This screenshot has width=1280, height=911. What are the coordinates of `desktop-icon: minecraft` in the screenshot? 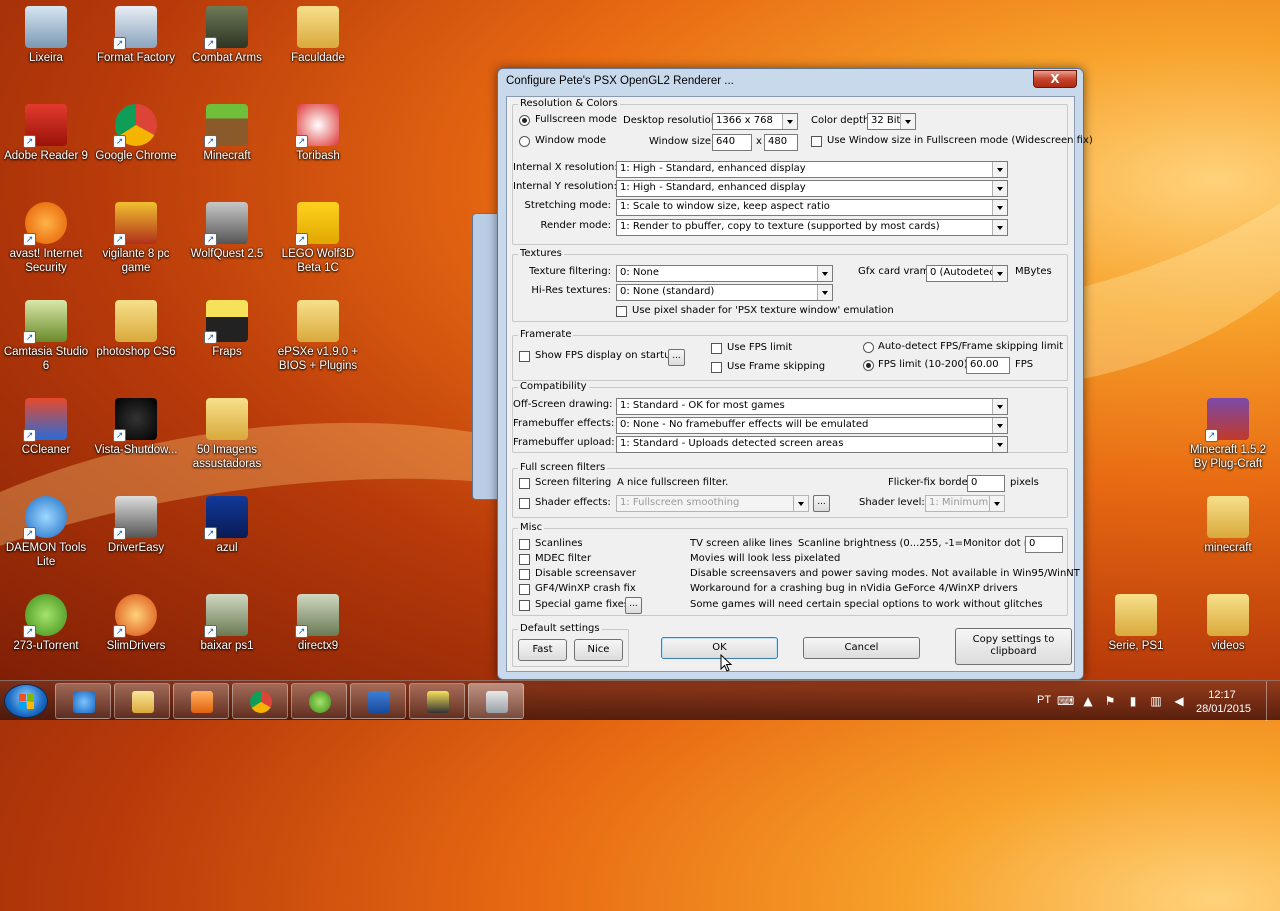 It's located at (1228, 522).